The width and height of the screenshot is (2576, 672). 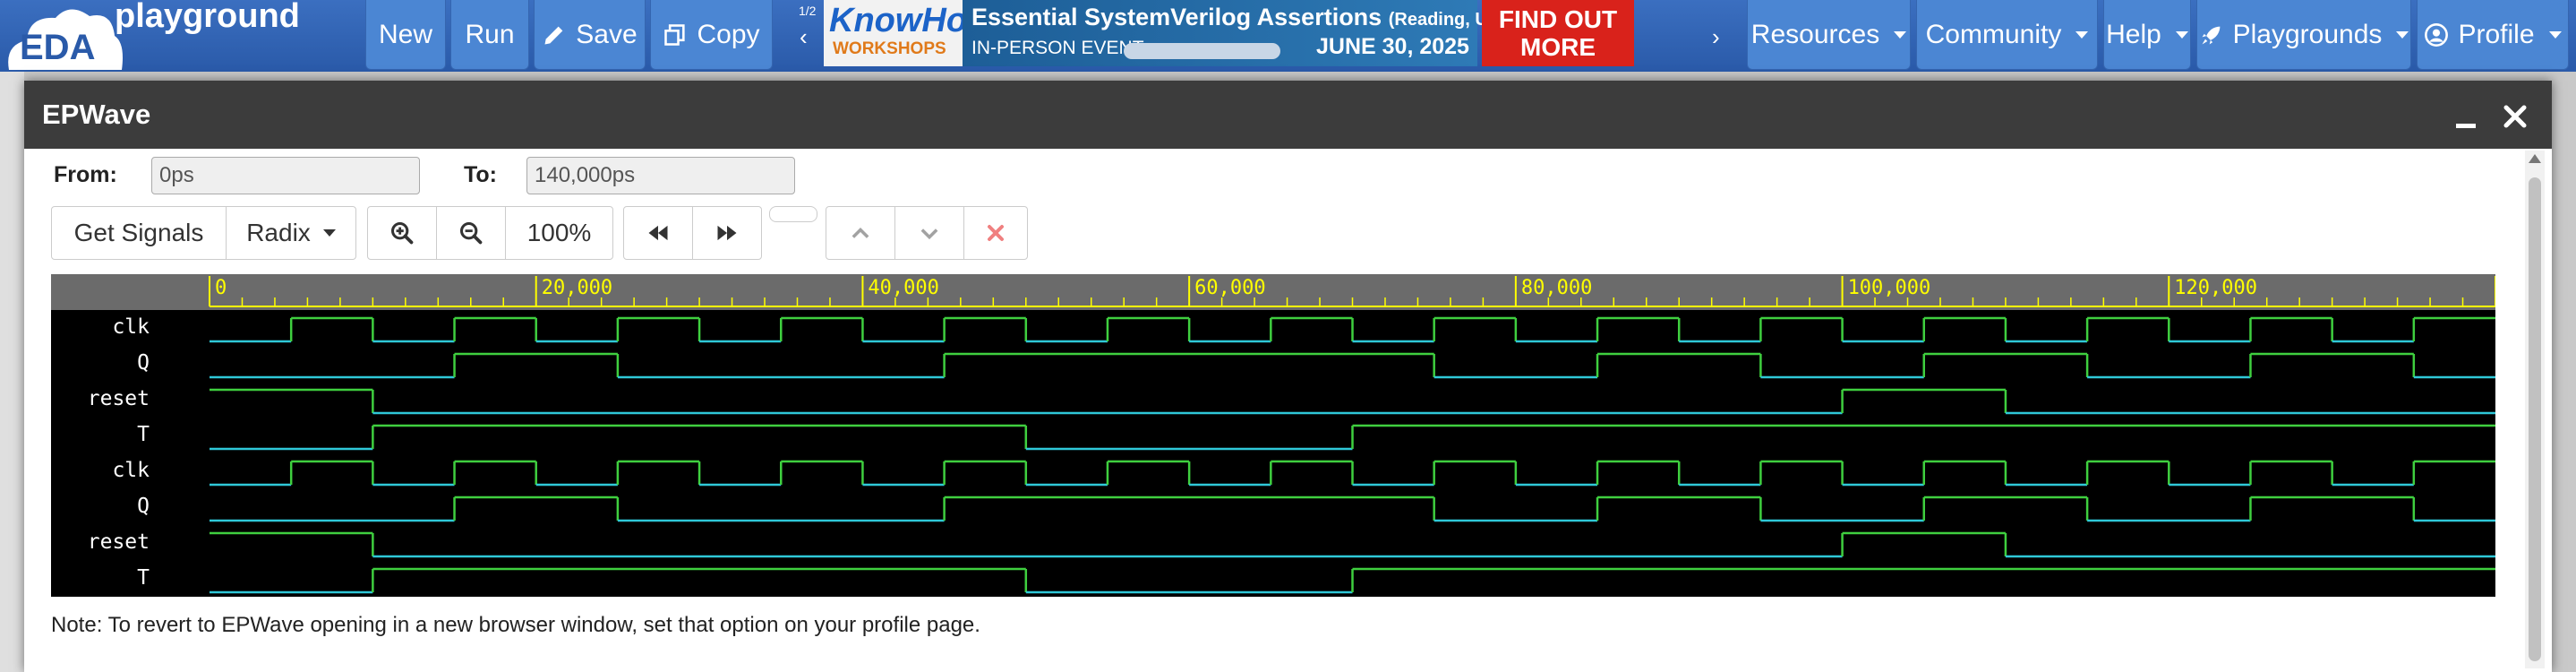 What do you see at coordinates (1994, 34) in the screenshot?
I see `community-menu-label: Community` at bounding box center [1994, 34].